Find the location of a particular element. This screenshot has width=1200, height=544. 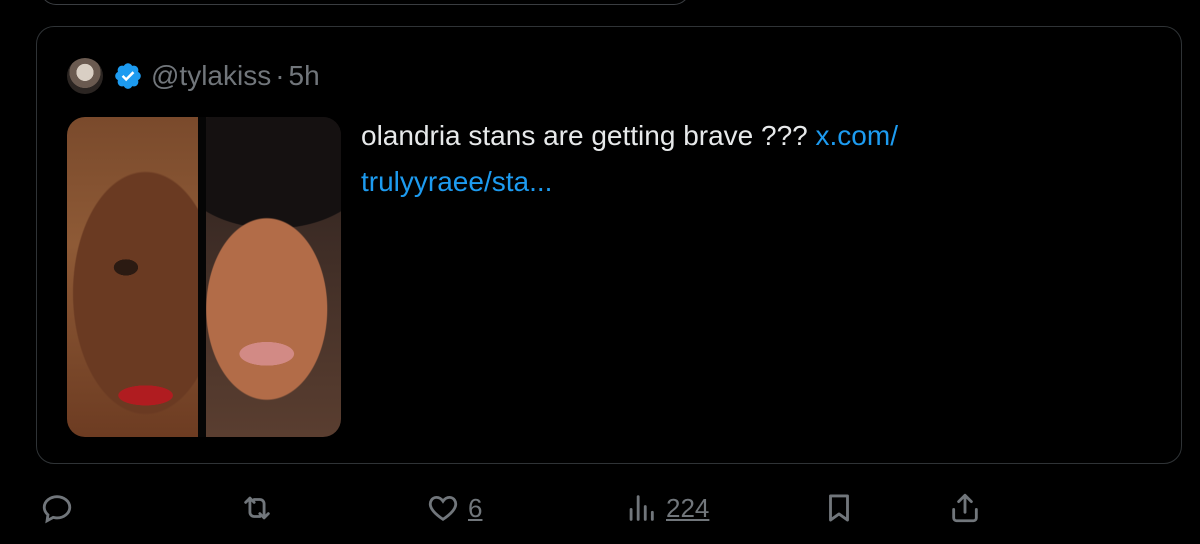

views-icon is located at coordinates (641, 508).